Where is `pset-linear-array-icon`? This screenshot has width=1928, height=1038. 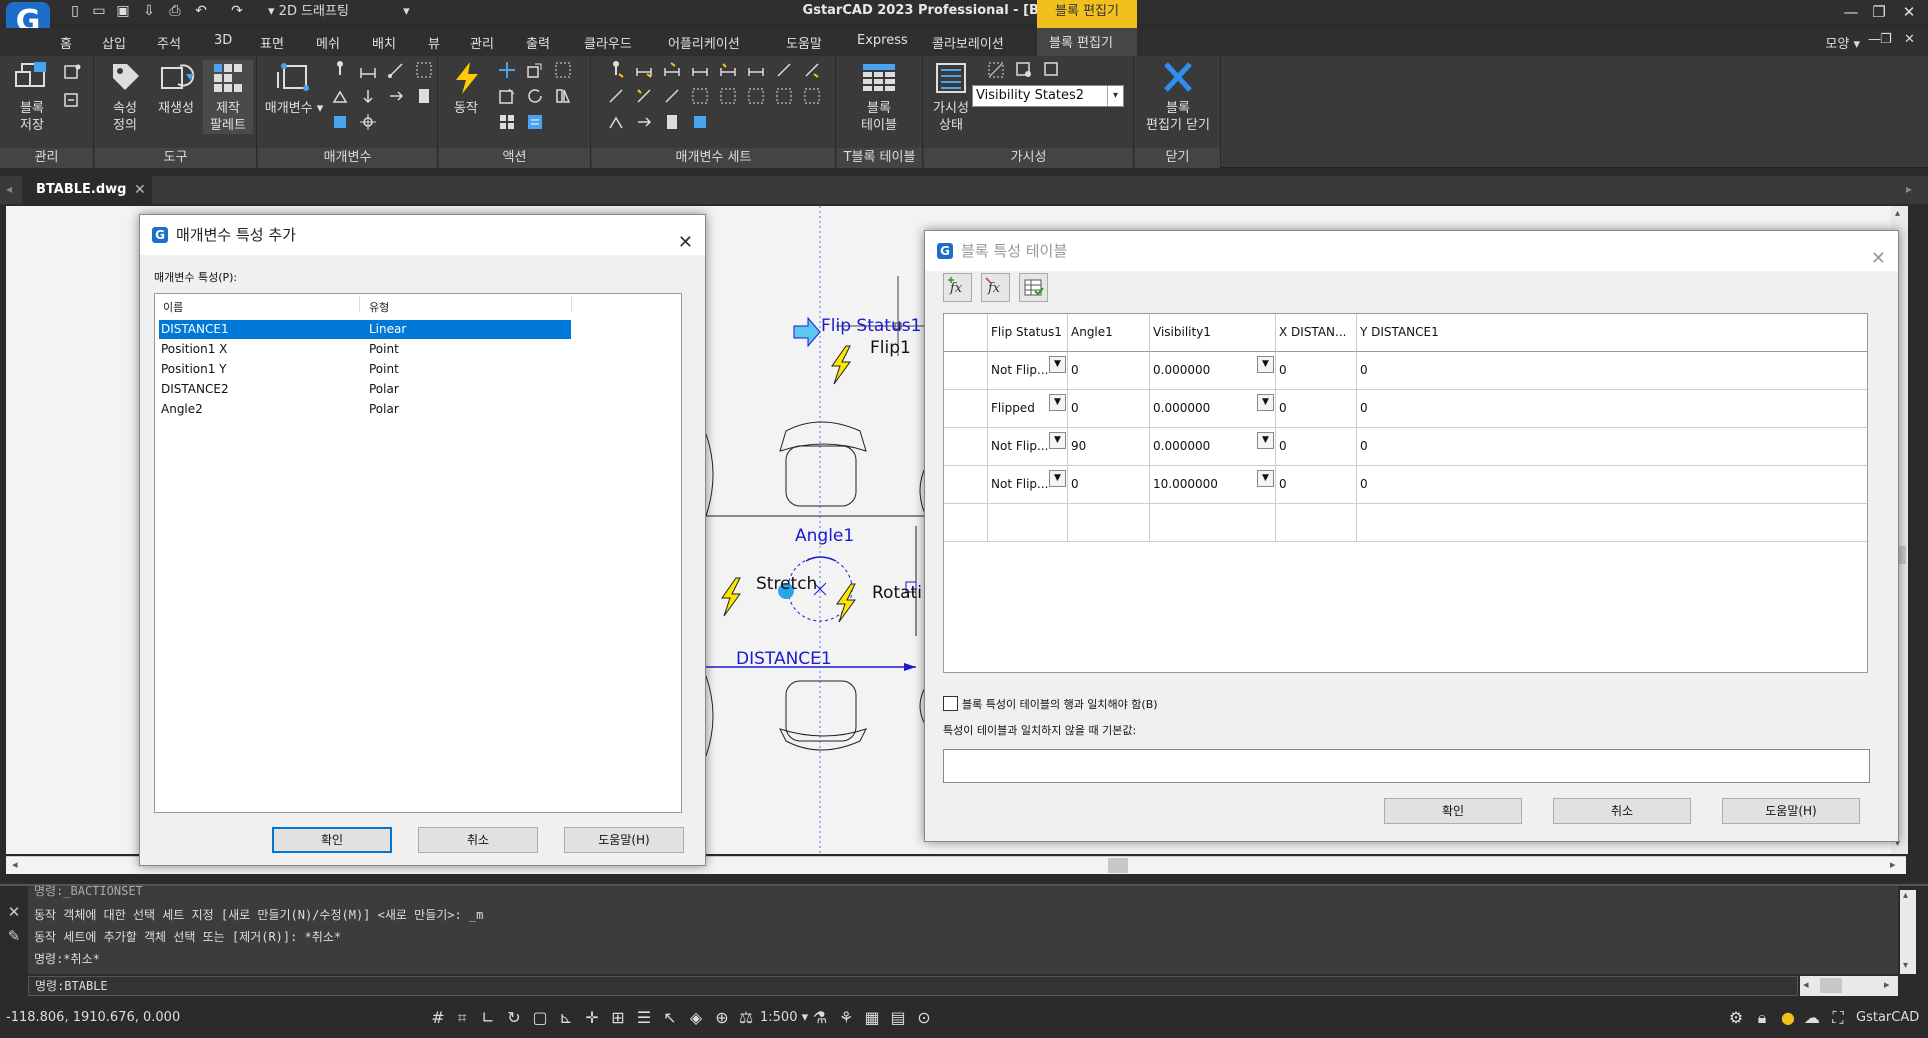 pset-linear-array-icon is located at coordinates (700, 70).